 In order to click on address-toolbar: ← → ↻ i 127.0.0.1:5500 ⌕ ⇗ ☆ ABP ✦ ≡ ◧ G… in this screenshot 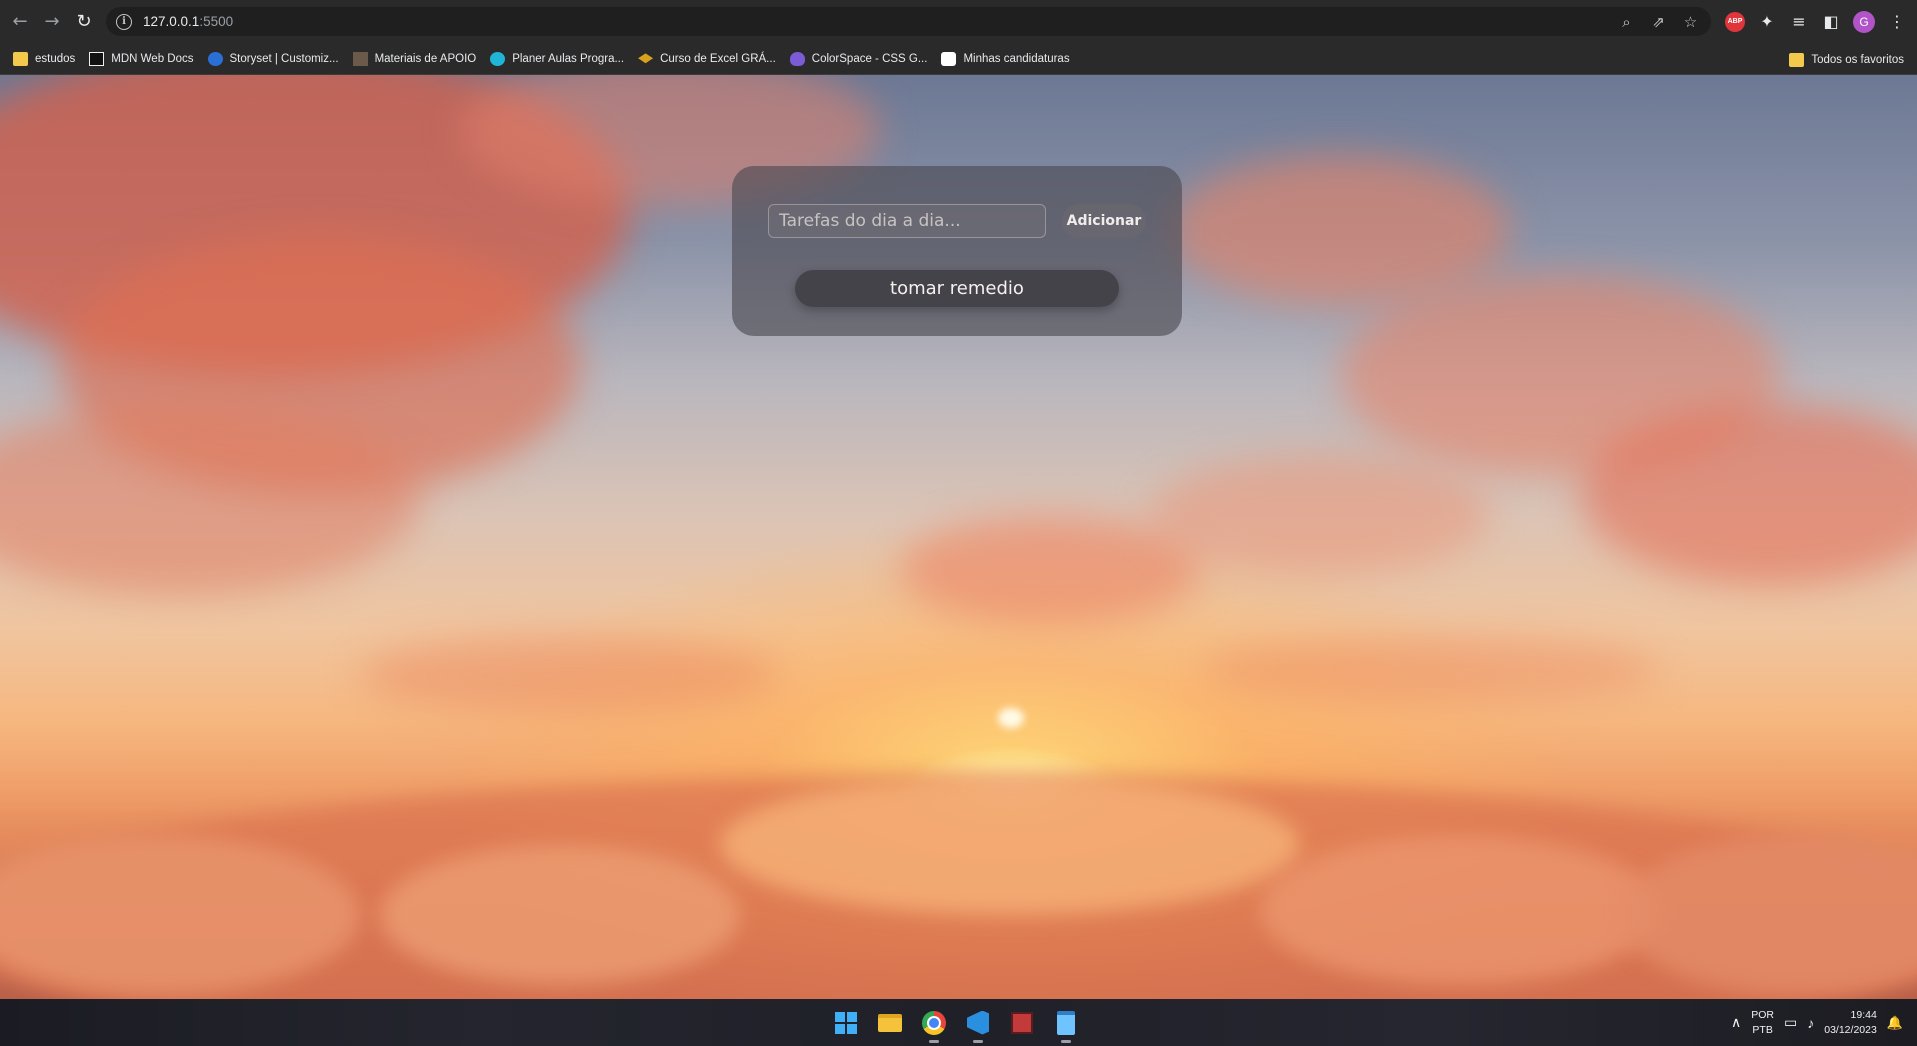, I will do `click(958, 21)`.